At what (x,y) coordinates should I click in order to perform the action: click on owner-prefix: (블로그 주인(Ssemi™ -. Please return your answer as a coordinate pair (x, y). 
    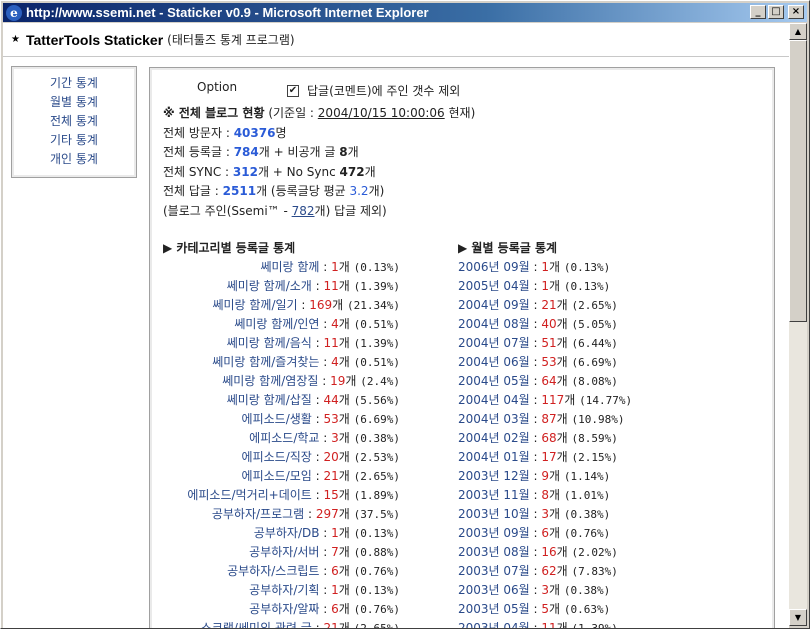
    Looking at the image, I should click on (227, 210).